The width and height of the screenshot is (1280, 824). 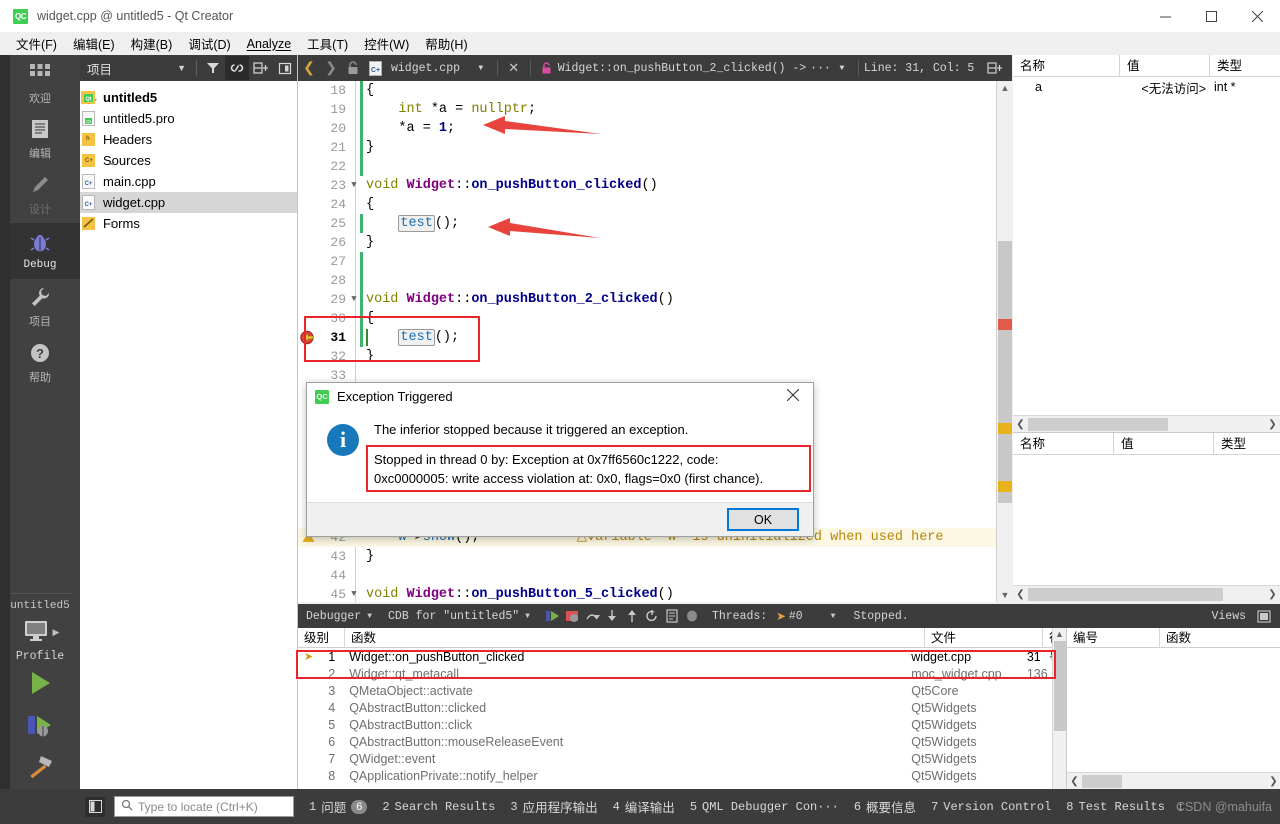 I want to click on output-pane-button-1: 1 问题 6, so click(x=338, y=806).